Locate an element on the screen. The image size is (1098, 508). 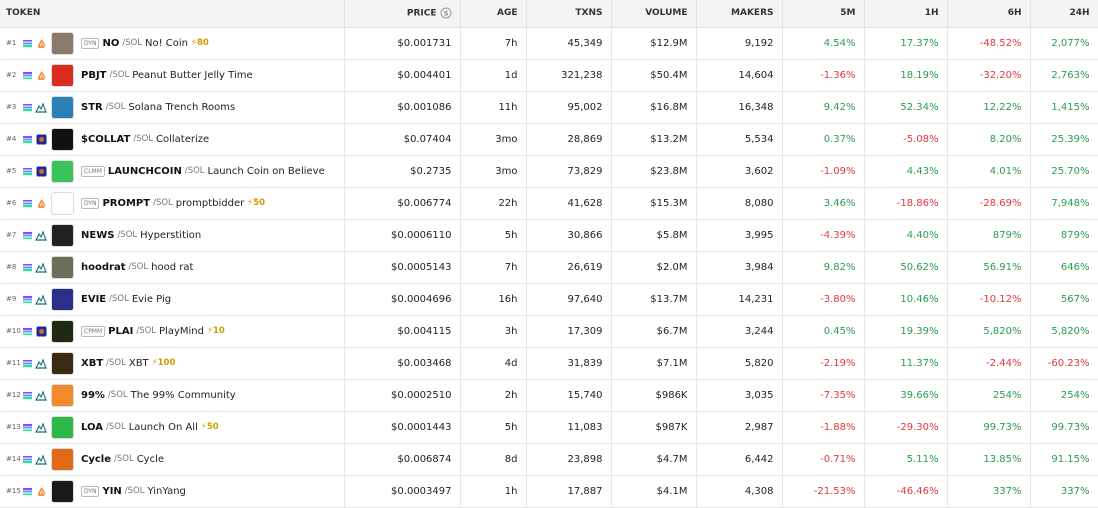
h6-cell: 99.73% is located at coordinates (989, 427).